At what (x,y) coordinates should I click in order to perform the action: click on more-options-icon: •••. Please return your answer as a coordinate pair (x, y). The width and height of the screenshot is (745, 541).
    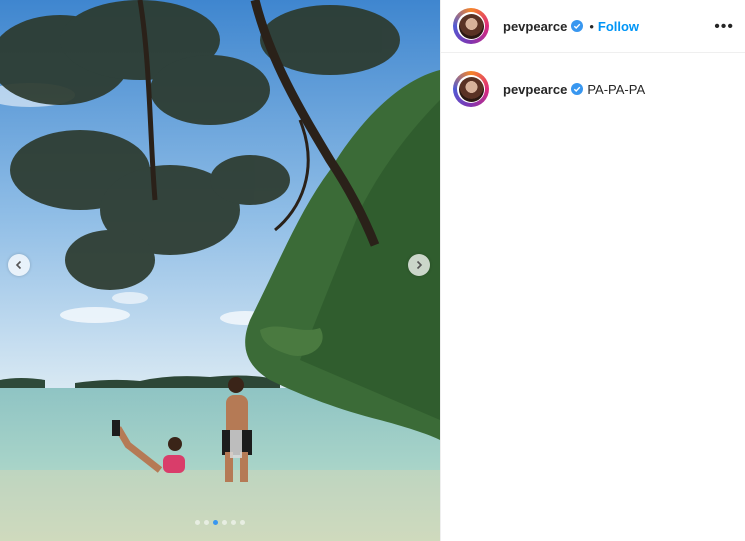
    Looking at the image, I should click on (724, 27).